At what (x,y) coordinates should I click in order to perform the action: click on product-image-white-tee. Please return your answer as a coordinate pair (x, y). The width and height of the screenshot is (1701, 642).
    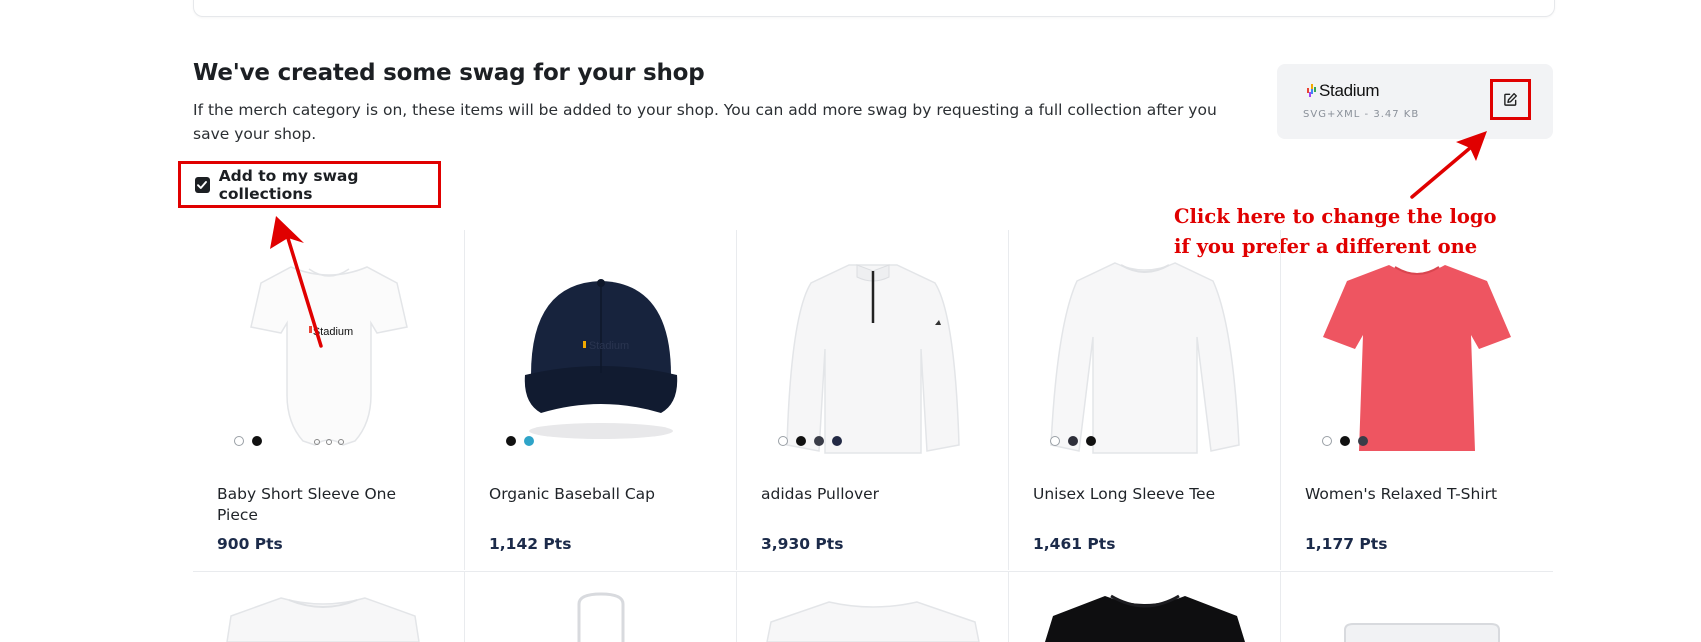
    Looking at the image, I should click on (329, 607).